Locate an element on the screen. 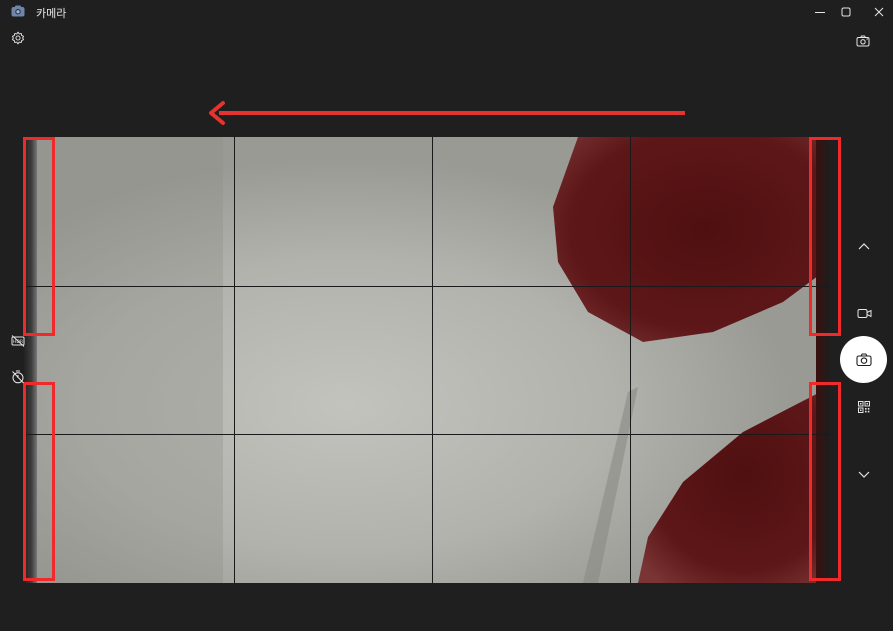 This screenshot has width=893, height=631. close-icon is located at coordinates (879, 12).